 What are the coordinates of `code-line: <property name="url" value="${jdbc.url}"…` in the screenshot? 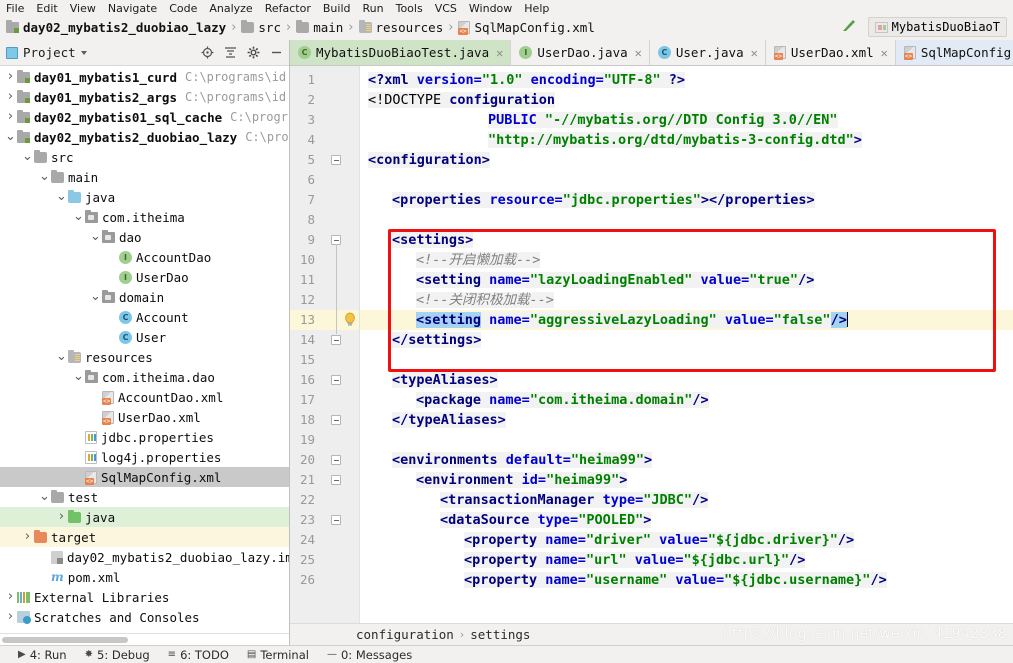 It's located at (686, 560).